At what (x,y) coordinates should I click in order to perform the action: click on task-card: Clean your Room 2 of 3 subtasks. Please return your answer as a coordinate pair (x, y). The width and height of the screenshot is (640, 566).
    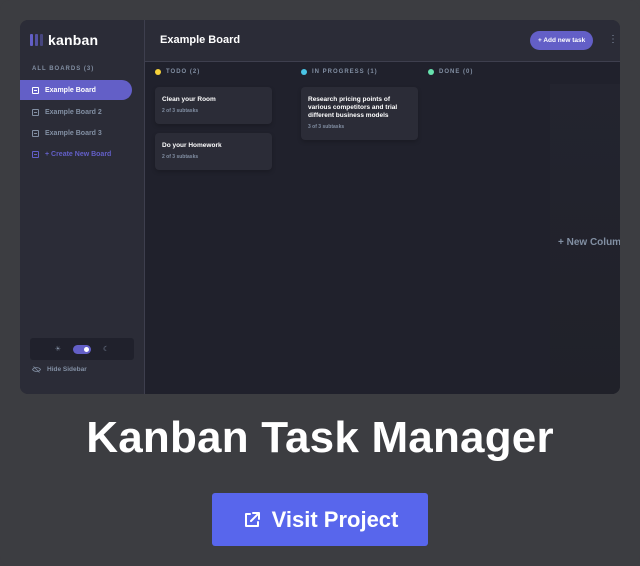
    Looking at the image, I should click on (213, 105).